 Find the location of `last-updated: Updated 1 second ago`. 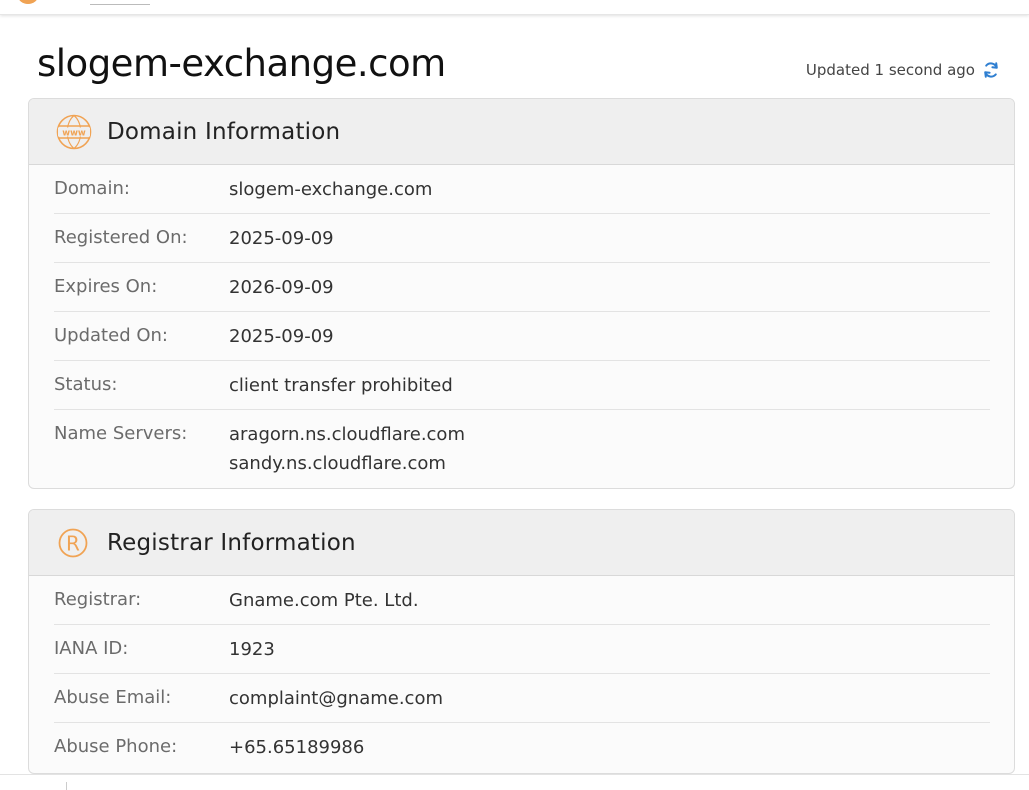

last-updated: Updated 1 second ago is located at coordinates (903, 70).